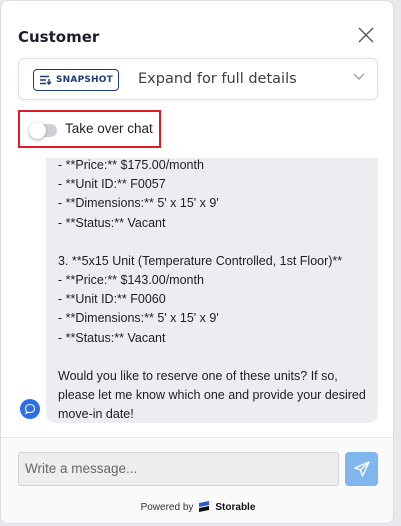 This screenshot has width=401, height=526. I want to click on message-line: - **Price:** $143.00/month, so click(131, 280).